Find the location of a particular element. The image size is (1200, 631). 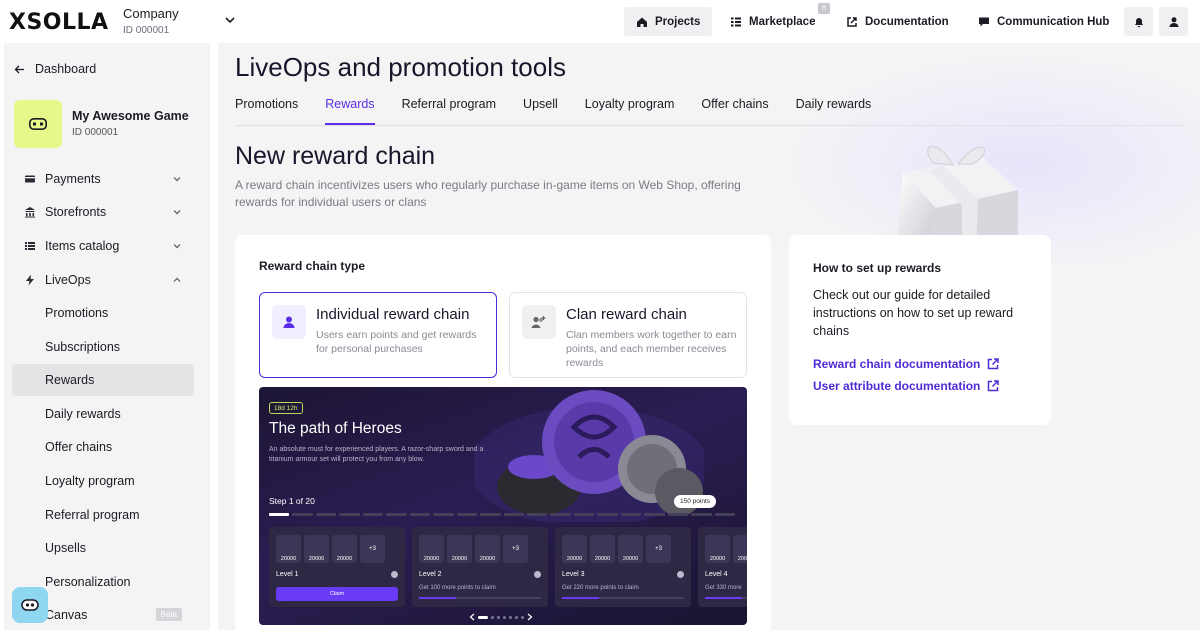

tab-promotions: Promotions is located at coordinates (266, 110).